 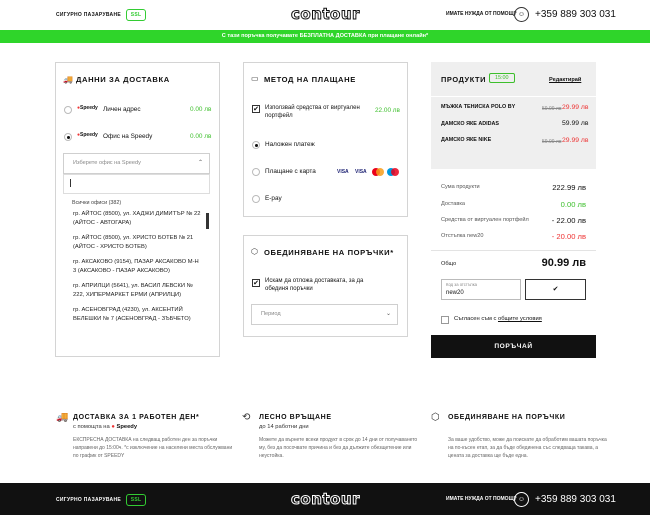 I want to click on order-button: ПОРЪЧАЙ, so click(x=513, y=346).